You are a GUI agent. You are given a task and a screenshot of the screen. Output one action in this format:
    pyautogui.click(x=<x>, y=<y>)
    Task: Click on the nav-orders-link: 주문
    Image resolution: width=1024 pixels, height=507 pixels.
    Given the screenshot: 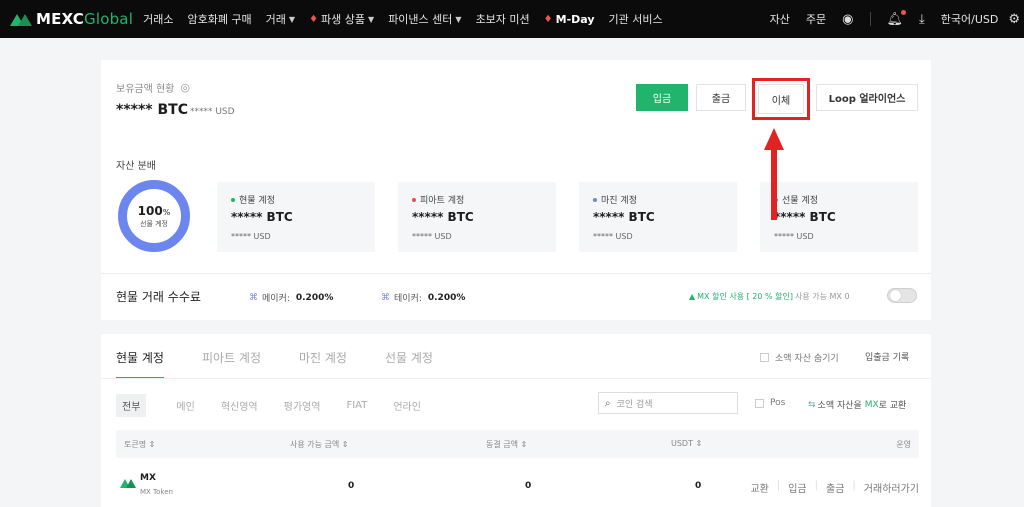 What is the action you would take?
    pyautogui.click(x=816, y=19)
    